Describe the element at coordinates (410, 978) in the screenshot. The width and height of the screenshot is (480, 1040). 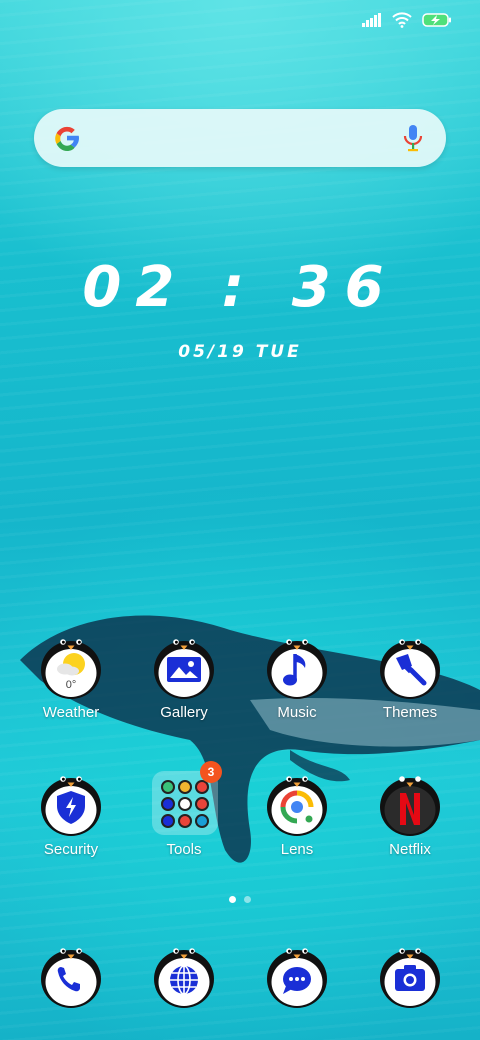
I see `camera-icon` at that location.